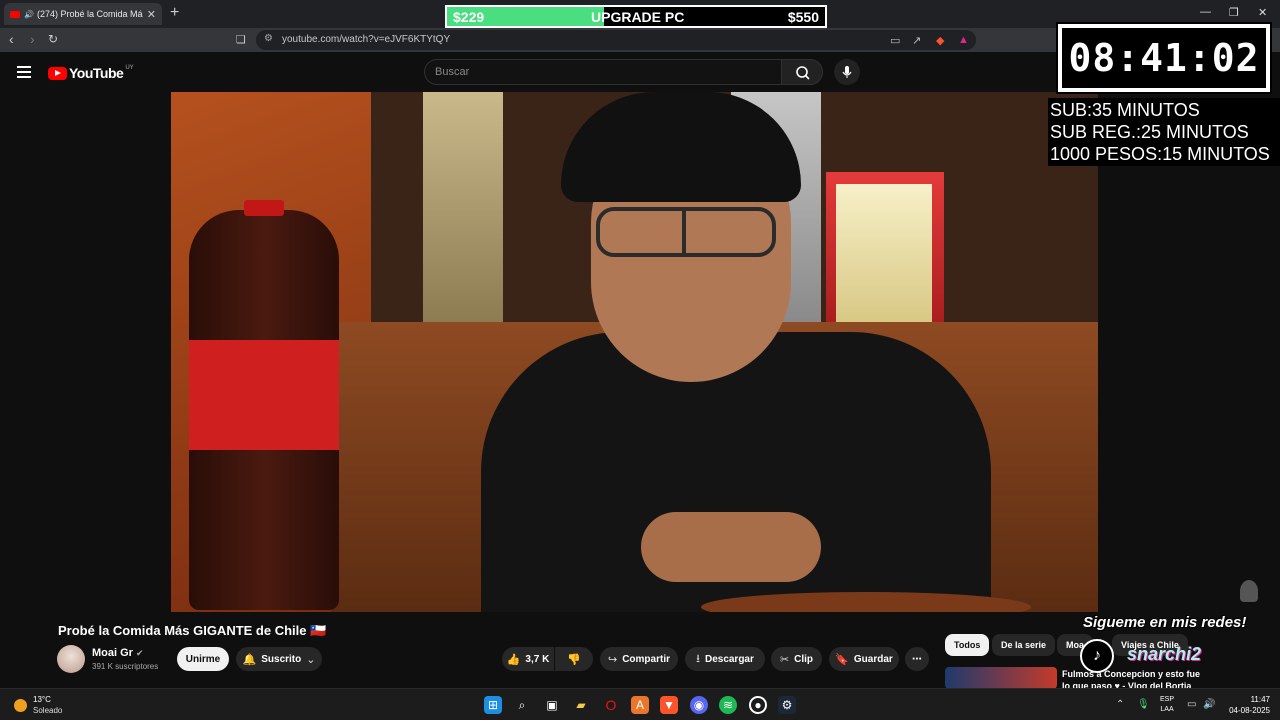  I want to click on youtube-logo: YouTube UY, so click(91, 73).